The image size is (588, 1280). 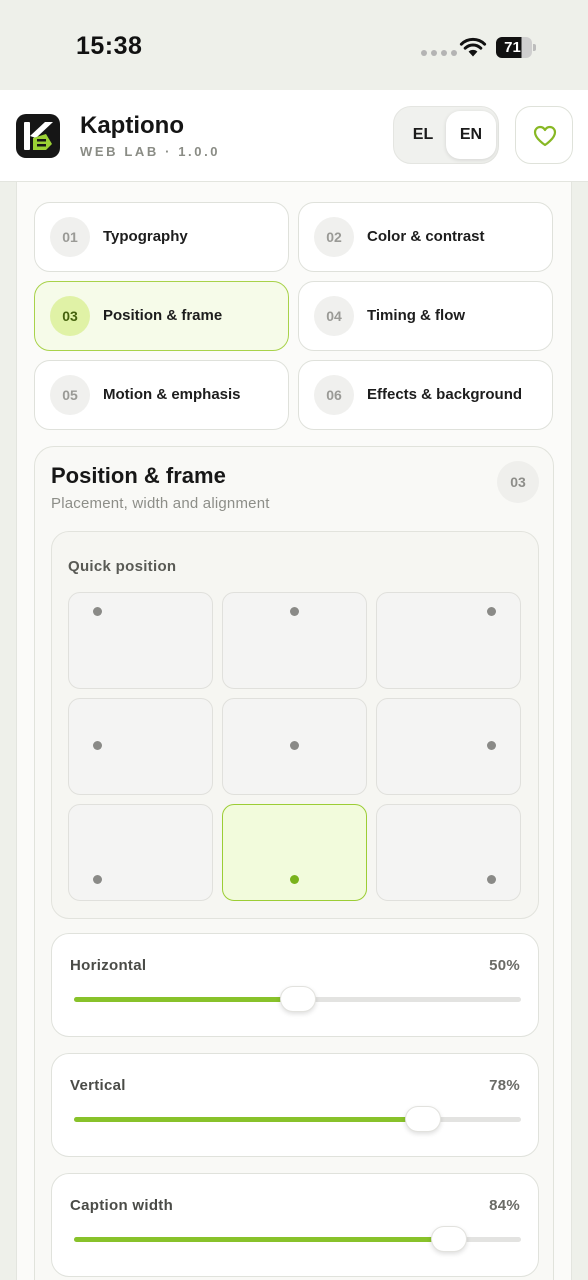 What do you see at coordinates (334, 237) in the screenshot?
I see `tab-number: 02` at bounding box center [334, 237].